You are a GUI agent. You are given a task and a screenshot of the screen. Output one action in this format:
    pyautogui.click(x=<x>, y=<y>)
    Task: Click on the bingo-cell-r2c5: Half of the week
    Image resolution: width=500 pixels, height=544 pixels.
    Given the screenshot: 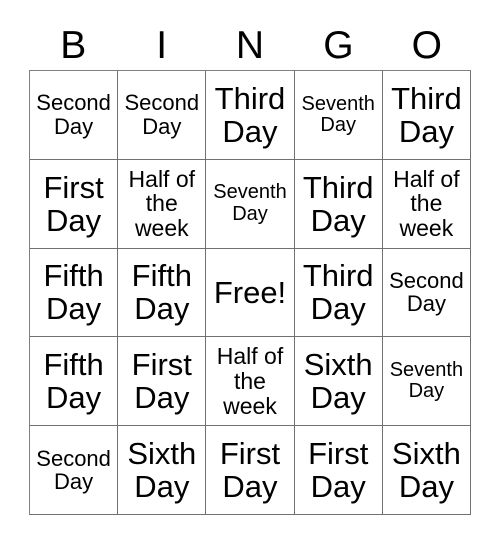 What is the action you would take?
    pyautogui.click(x=426, y=204)
    